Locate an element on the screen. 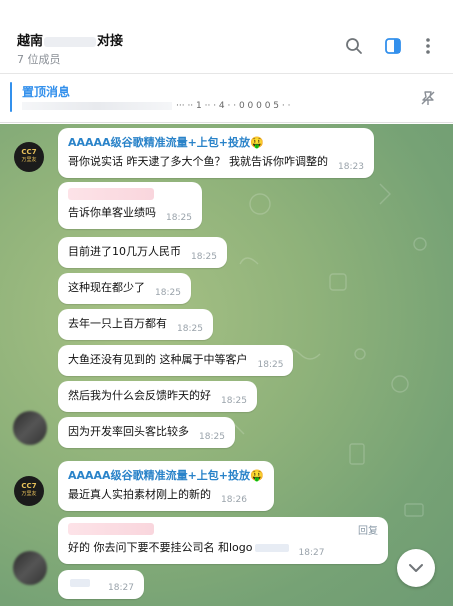 This screenshot has width=453, height=606. message-text: 好的 你去问下要不要挂公司名 和logo is located at coordinates (160, 547).